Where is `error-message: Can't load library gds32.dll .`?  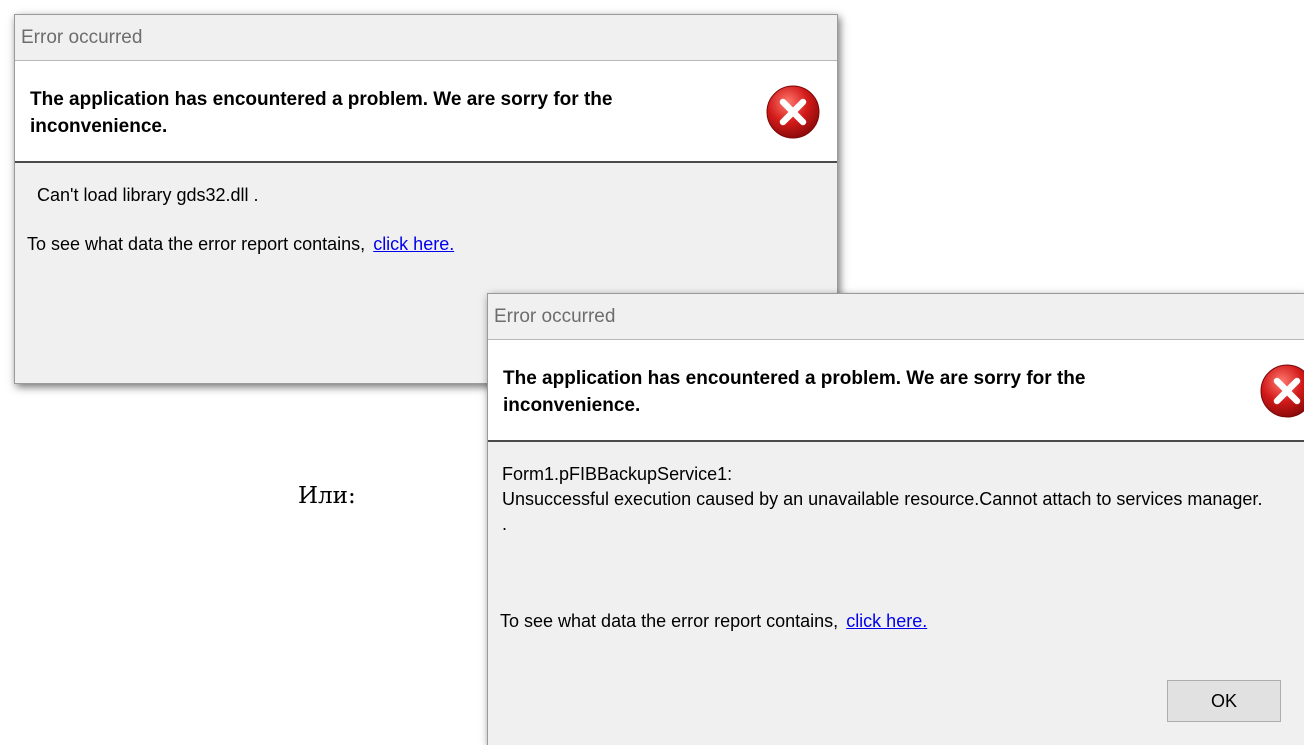 error-message: Can't load library gds32.dll . is located at coordinates (148, 195).